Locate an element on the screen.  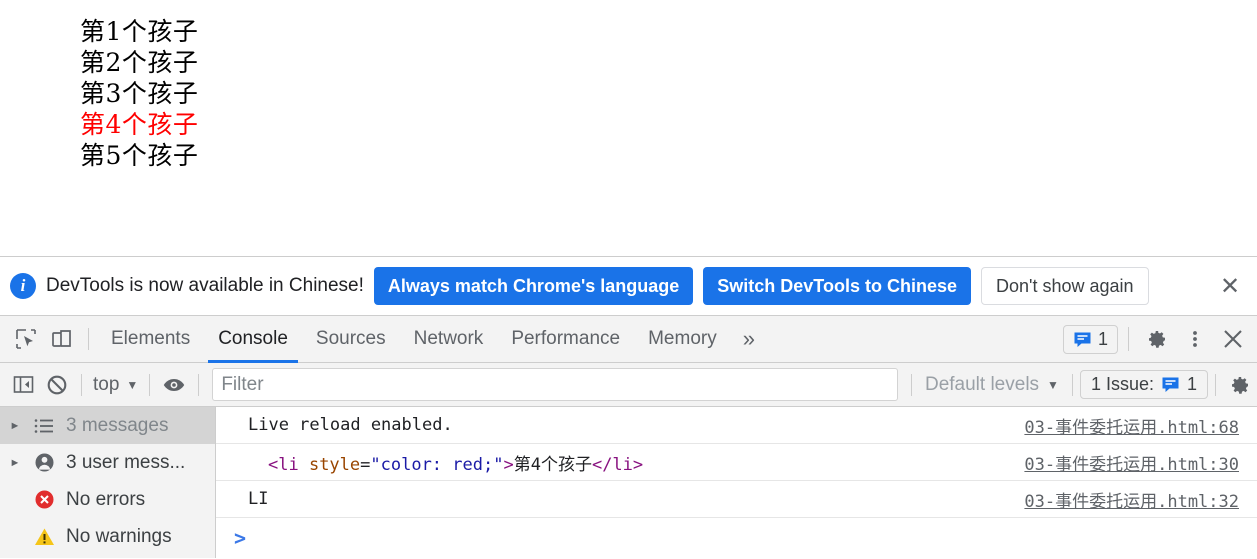
issues-badge: 1 is located at coordinates (1090, 339).